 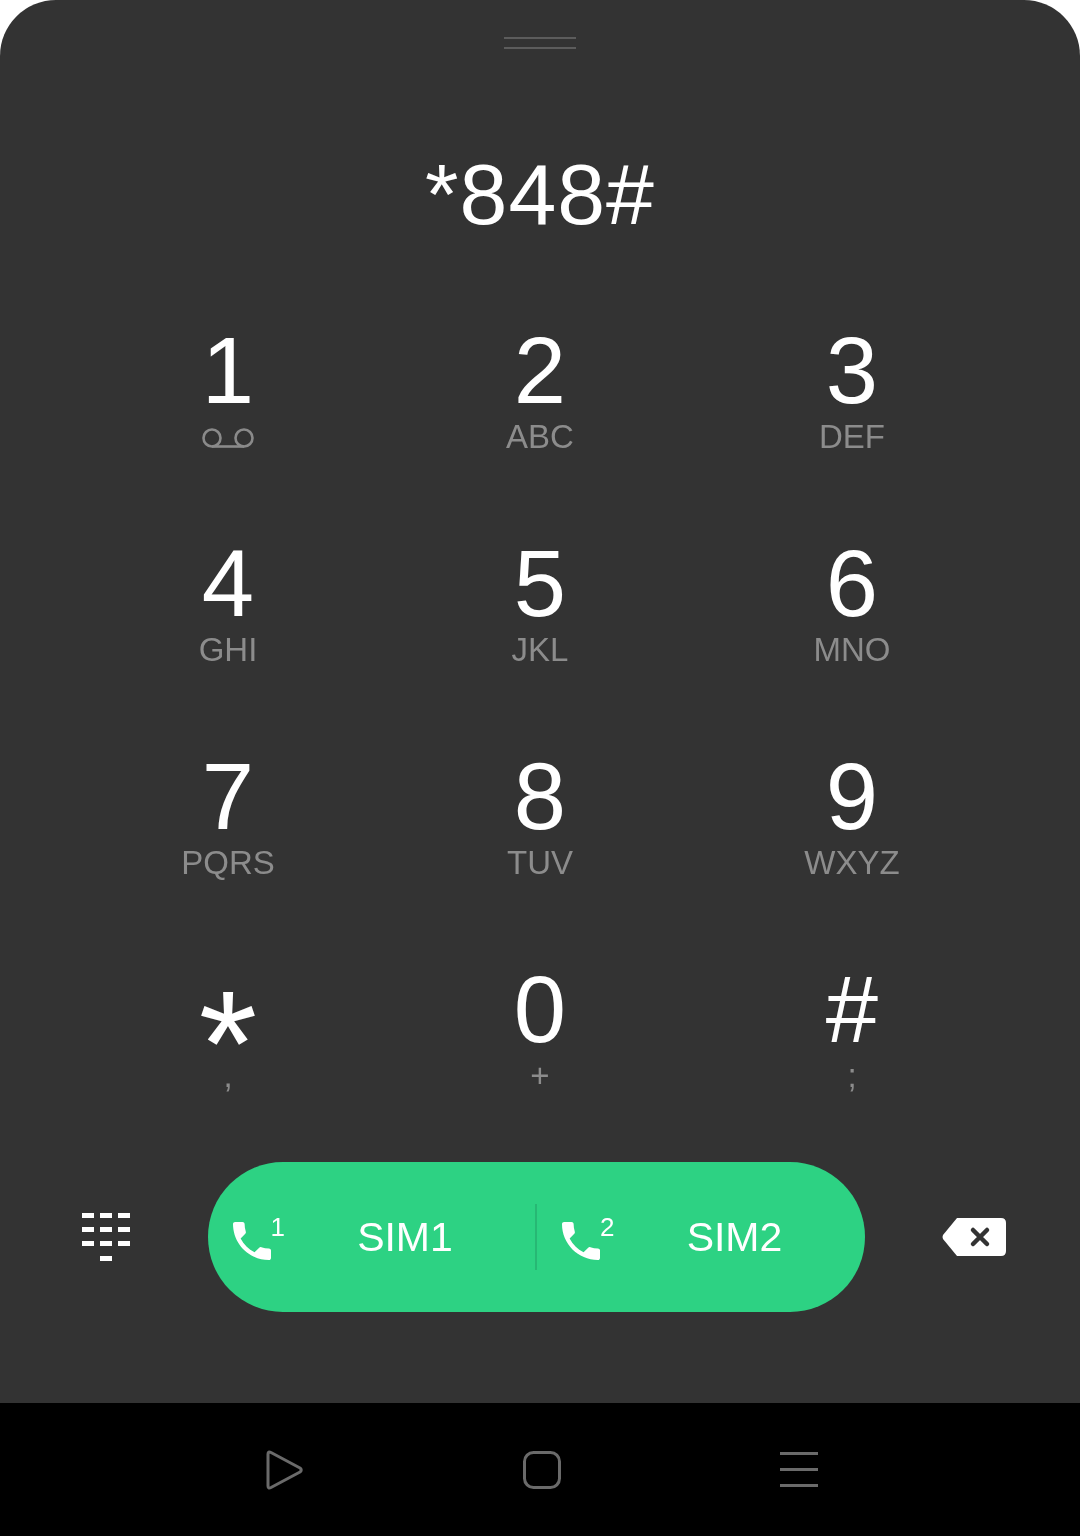 I want to click on dial-key: 1, so click(x=228, y=396).